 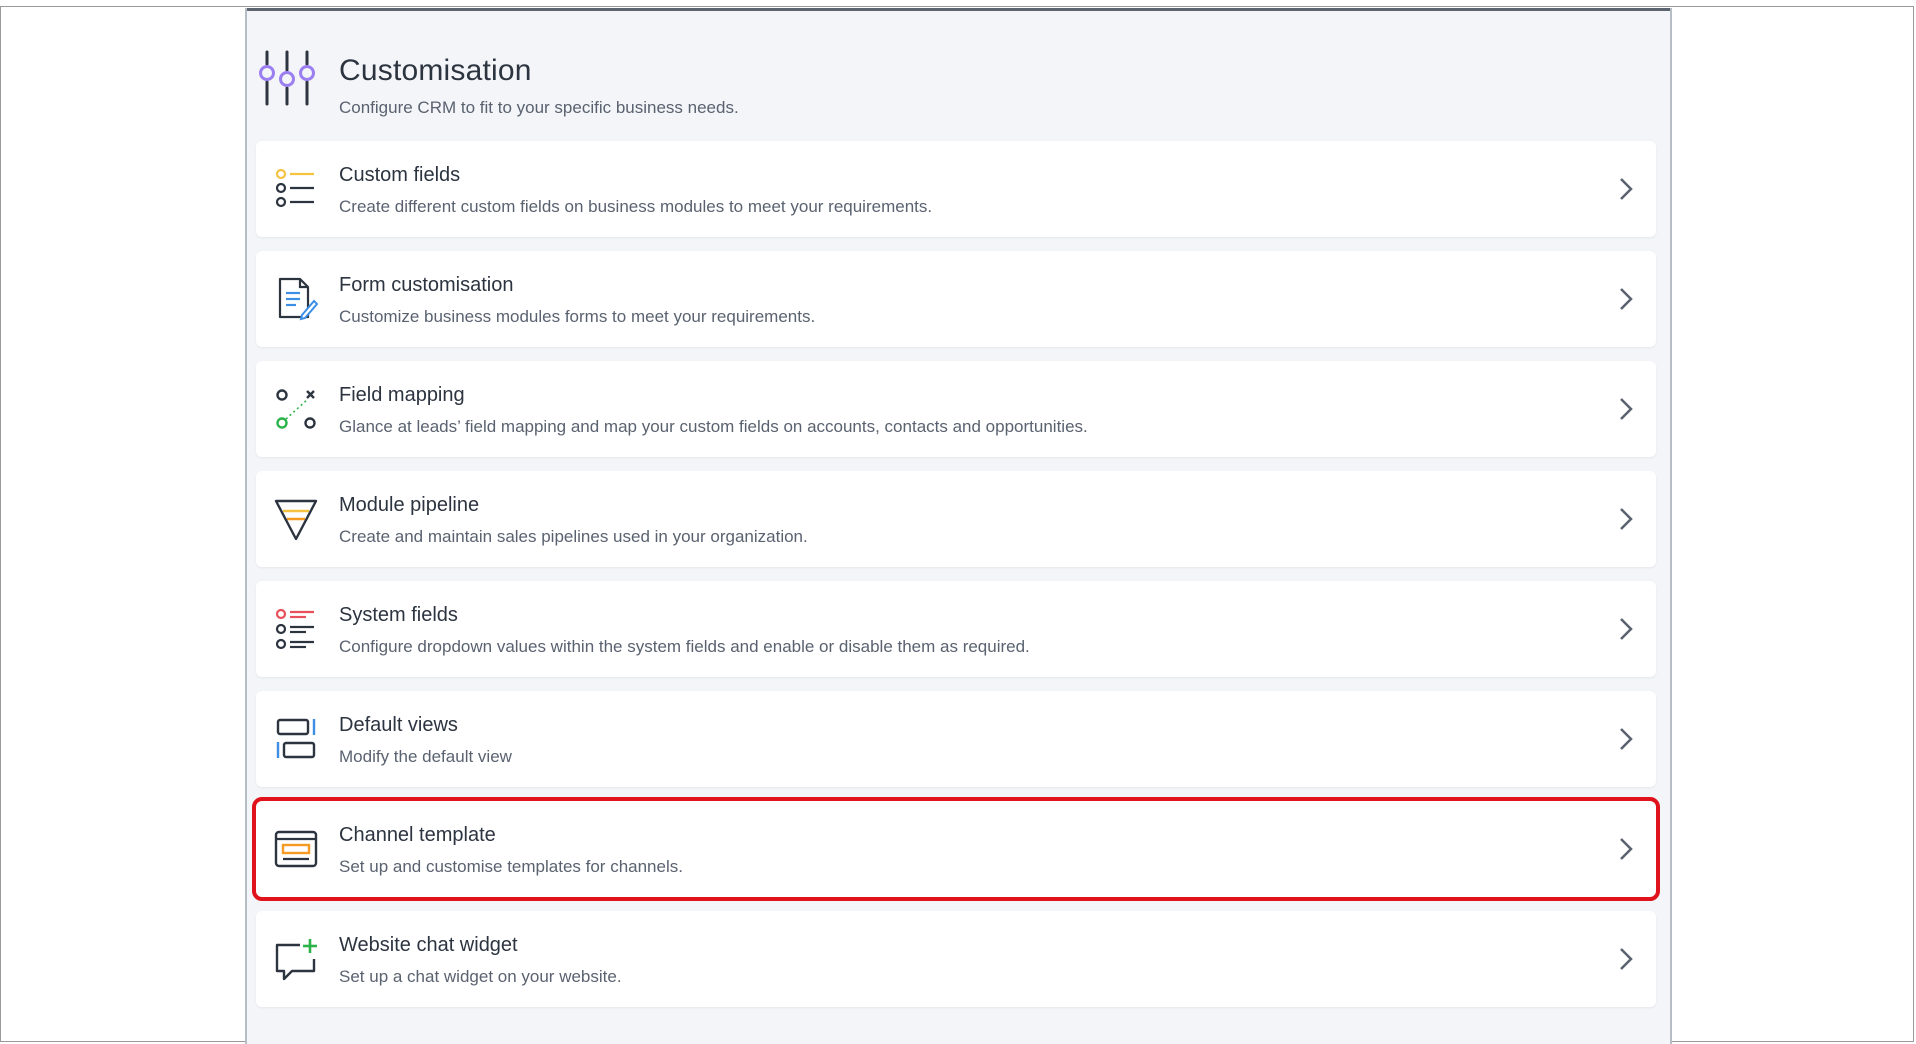 I want to click on layout-views-icon, so click(x=296, y=738).